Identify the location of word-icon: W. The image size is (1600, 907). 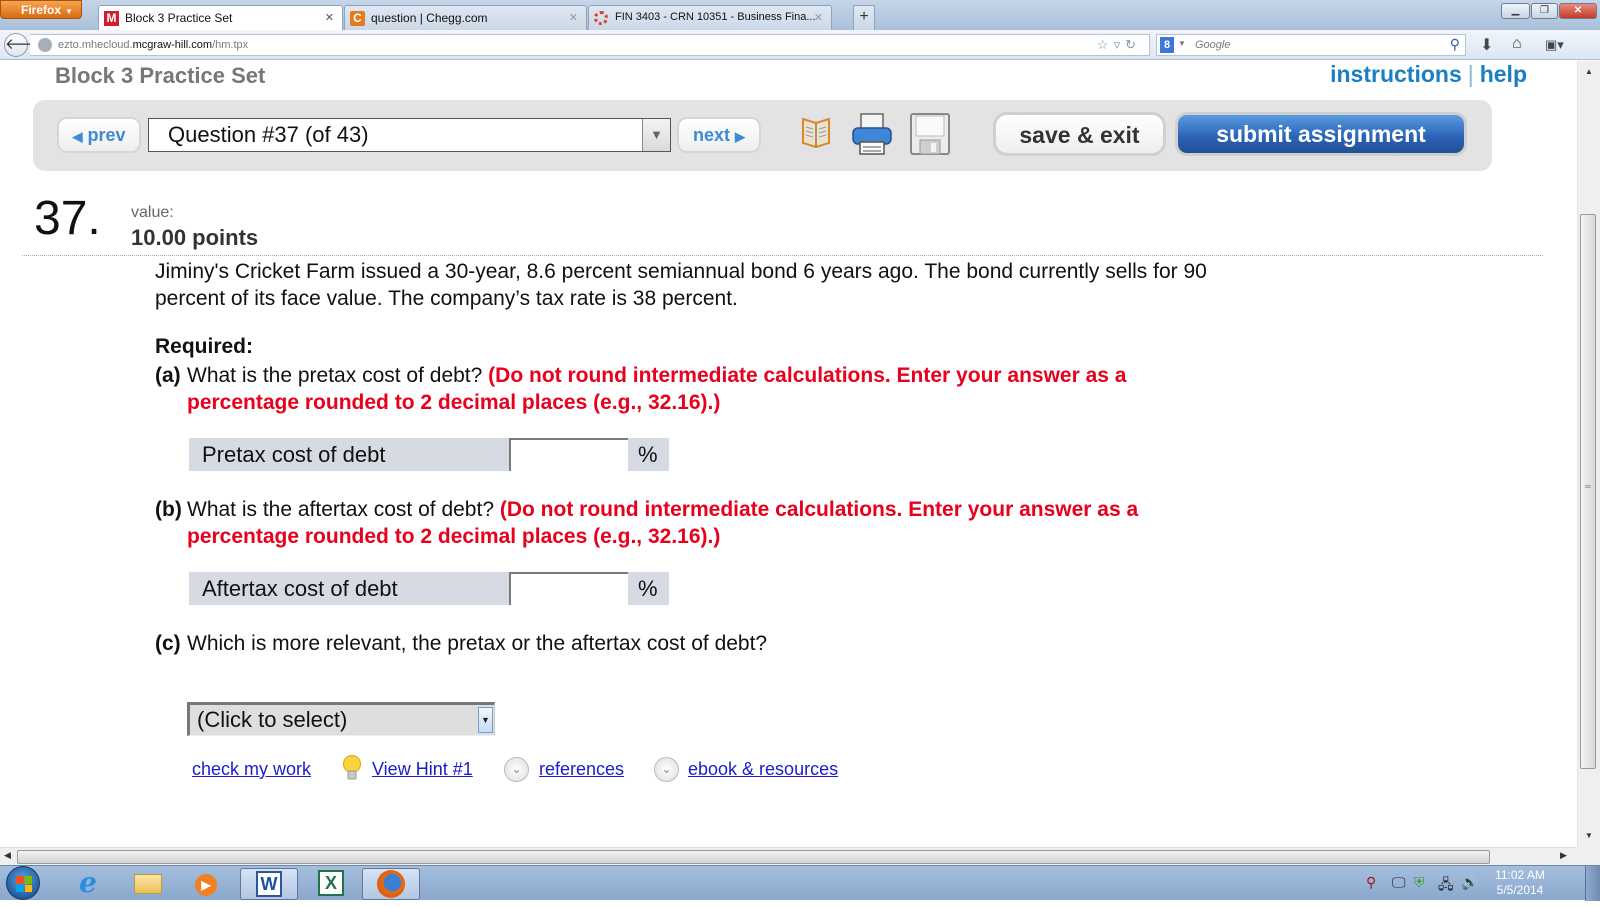
(269, 884).